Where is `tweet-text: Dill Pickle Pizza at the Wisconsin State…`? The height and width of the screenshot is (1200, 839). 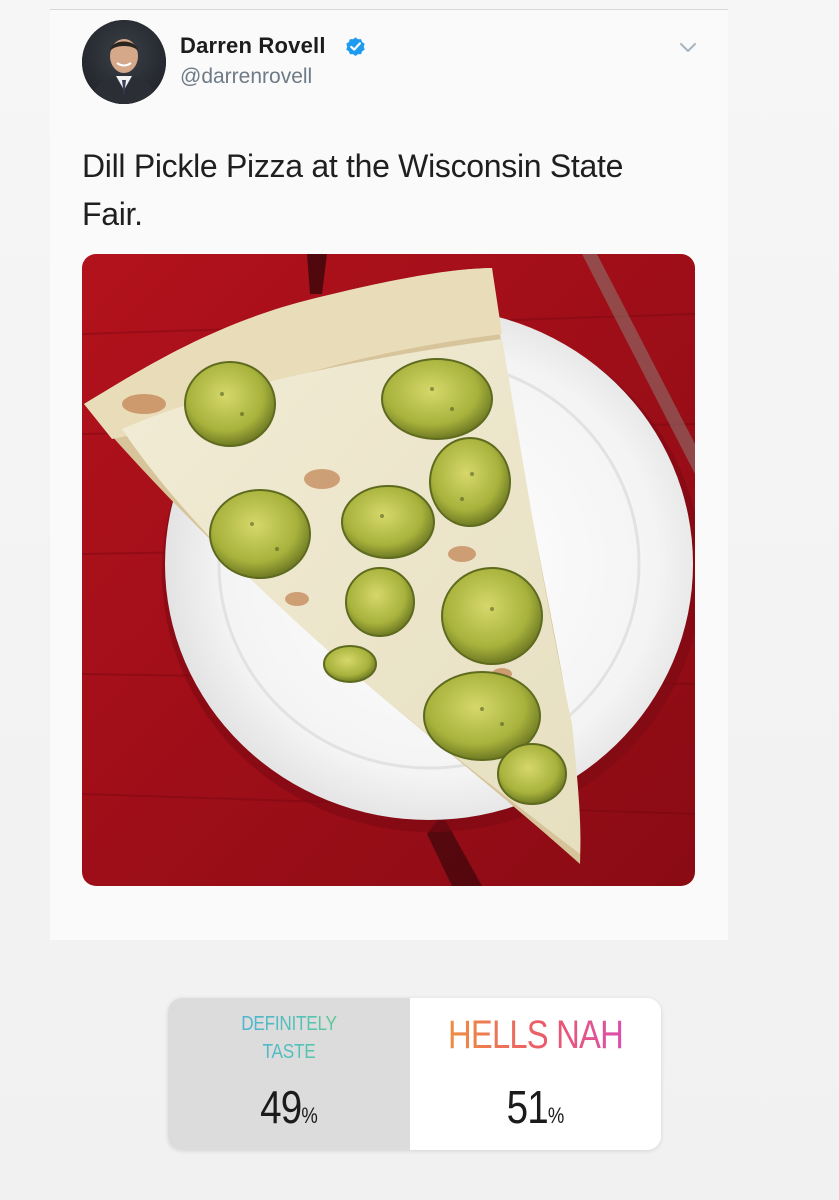 tweet-text: Dill Pickle Pizza at the Wisconsin State… is located at coordinates (353, 190).